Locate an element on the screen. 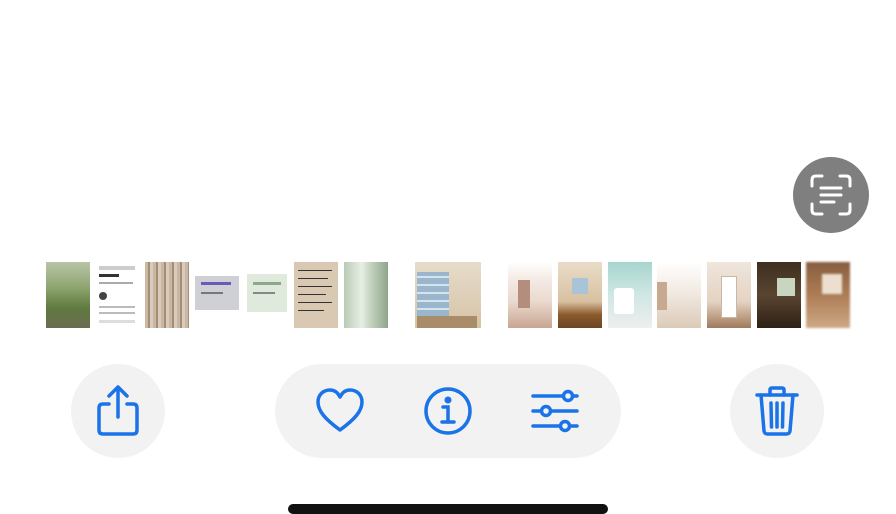 The height and width of the screenshot is (514, 896). edit-toolbar is located at coordinates (448, 411).